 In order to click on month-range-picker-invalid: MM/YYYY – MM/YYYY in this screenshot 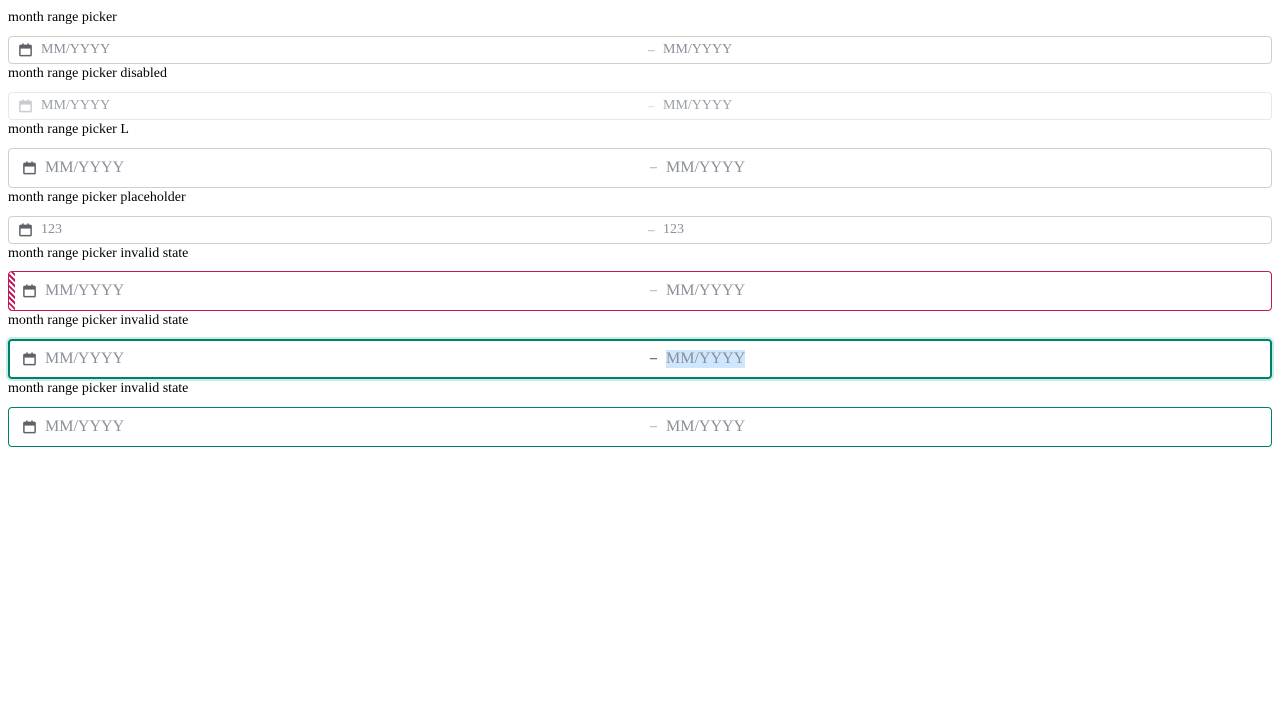, I will do `click(640, 291)`.